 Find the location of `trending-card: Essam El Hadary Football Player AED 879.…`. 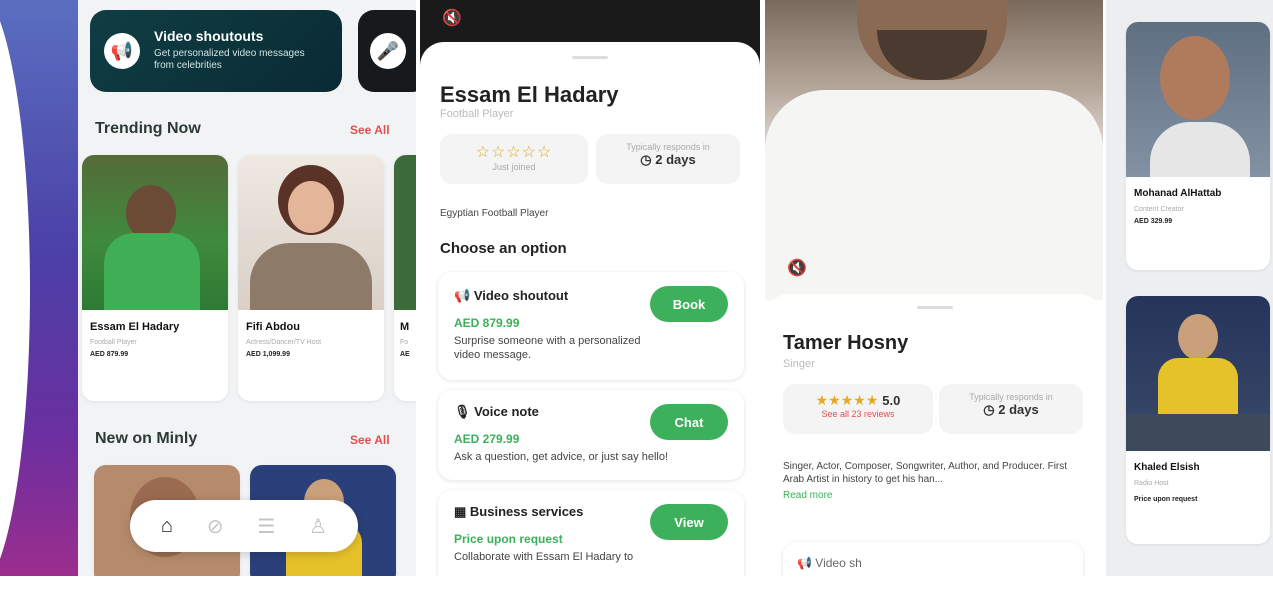

trending-card: Essam El Hadary Football Player AED 879.… is located at coordinates (155, 278).